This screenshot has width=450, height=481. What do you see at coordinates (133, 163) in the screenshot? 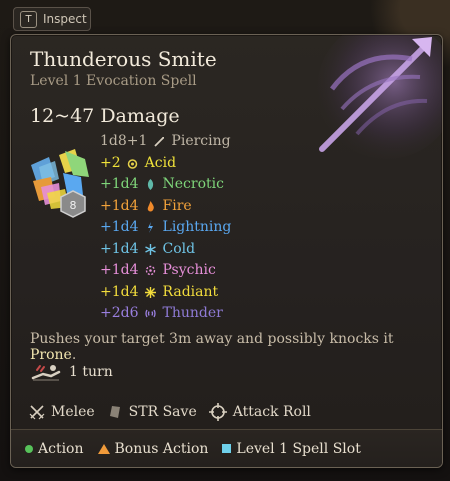
I see `acid-icon` at bounding box center [133, 163].